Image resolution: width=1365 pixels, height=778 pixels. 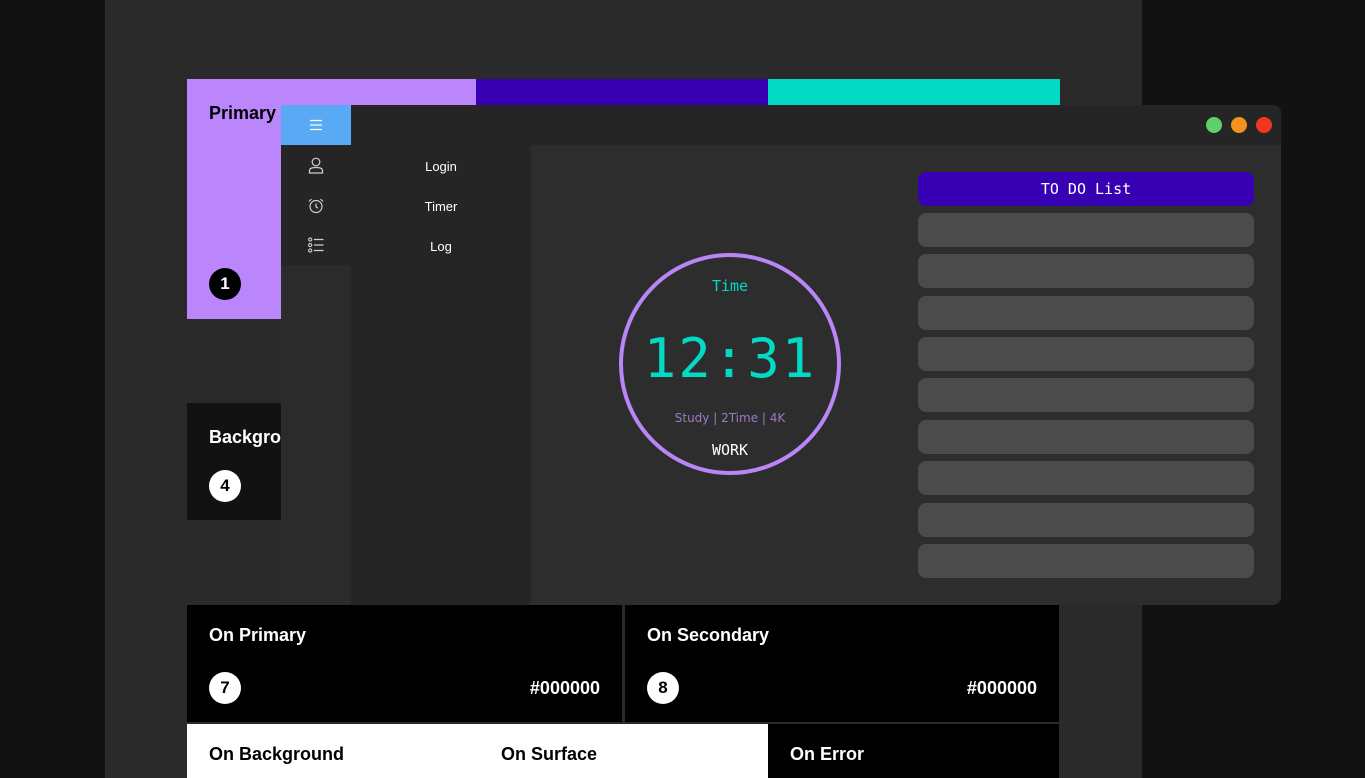 What do you see at coordinates (564, 688) in the screenshot?
I see `swatch-on-primary-hex: #000000` at bounding box center [564, 688].